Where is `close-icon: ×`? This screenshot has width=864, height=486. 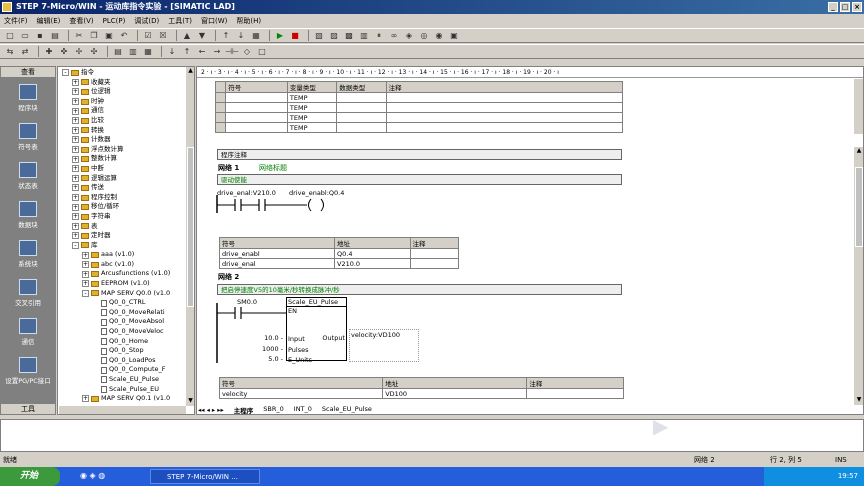 close-icon: × is located at coordinates (857, 7).